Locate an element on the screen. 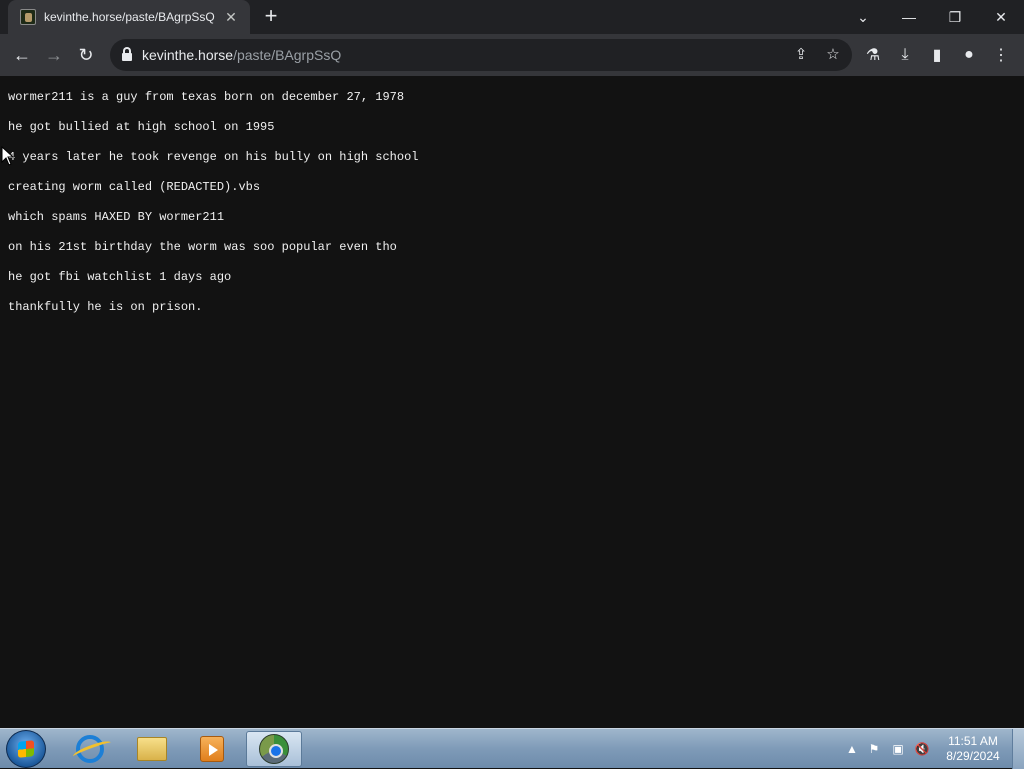 The image size is (1024, 769). taskbar-media-player is located at coordinates (212, 749).